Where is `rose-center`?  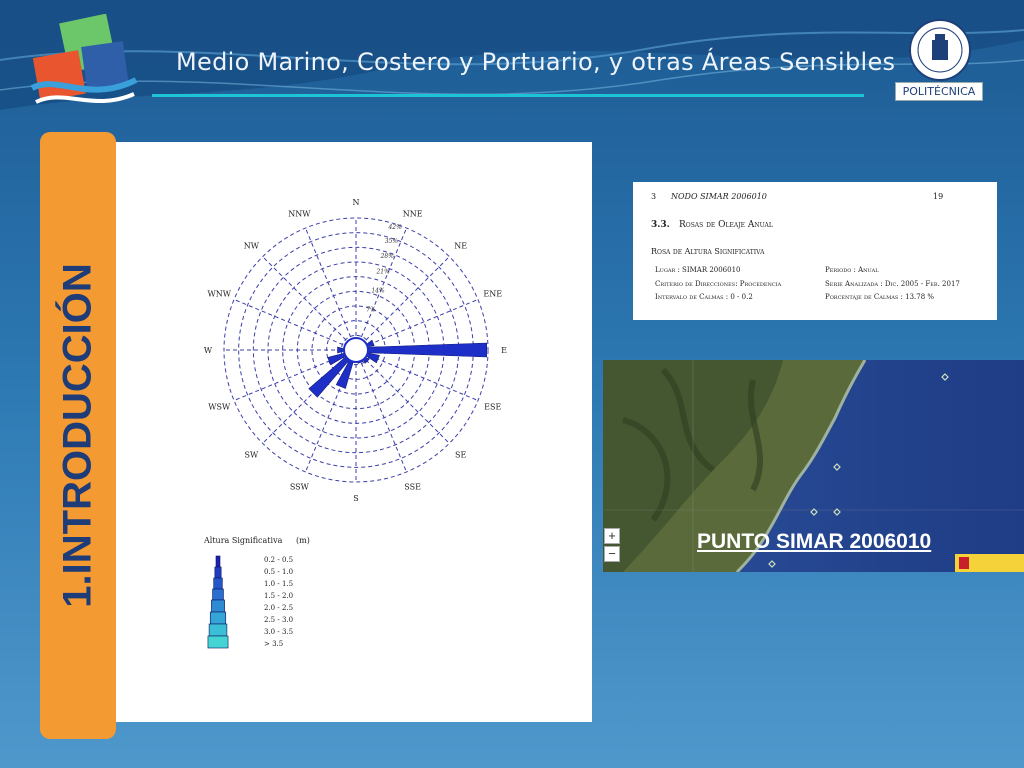 rose-center is located at coordinates (356, 350).